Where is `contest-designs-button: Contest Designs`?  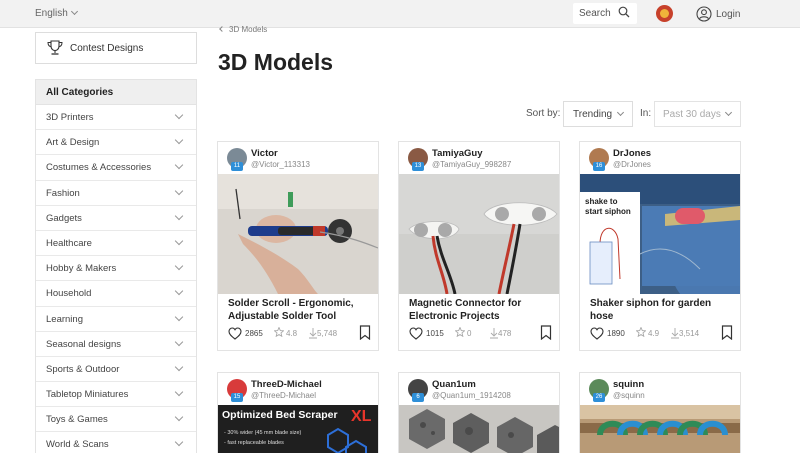 contest-designs-button: Contest Designs is located at coordinates (116, 48).